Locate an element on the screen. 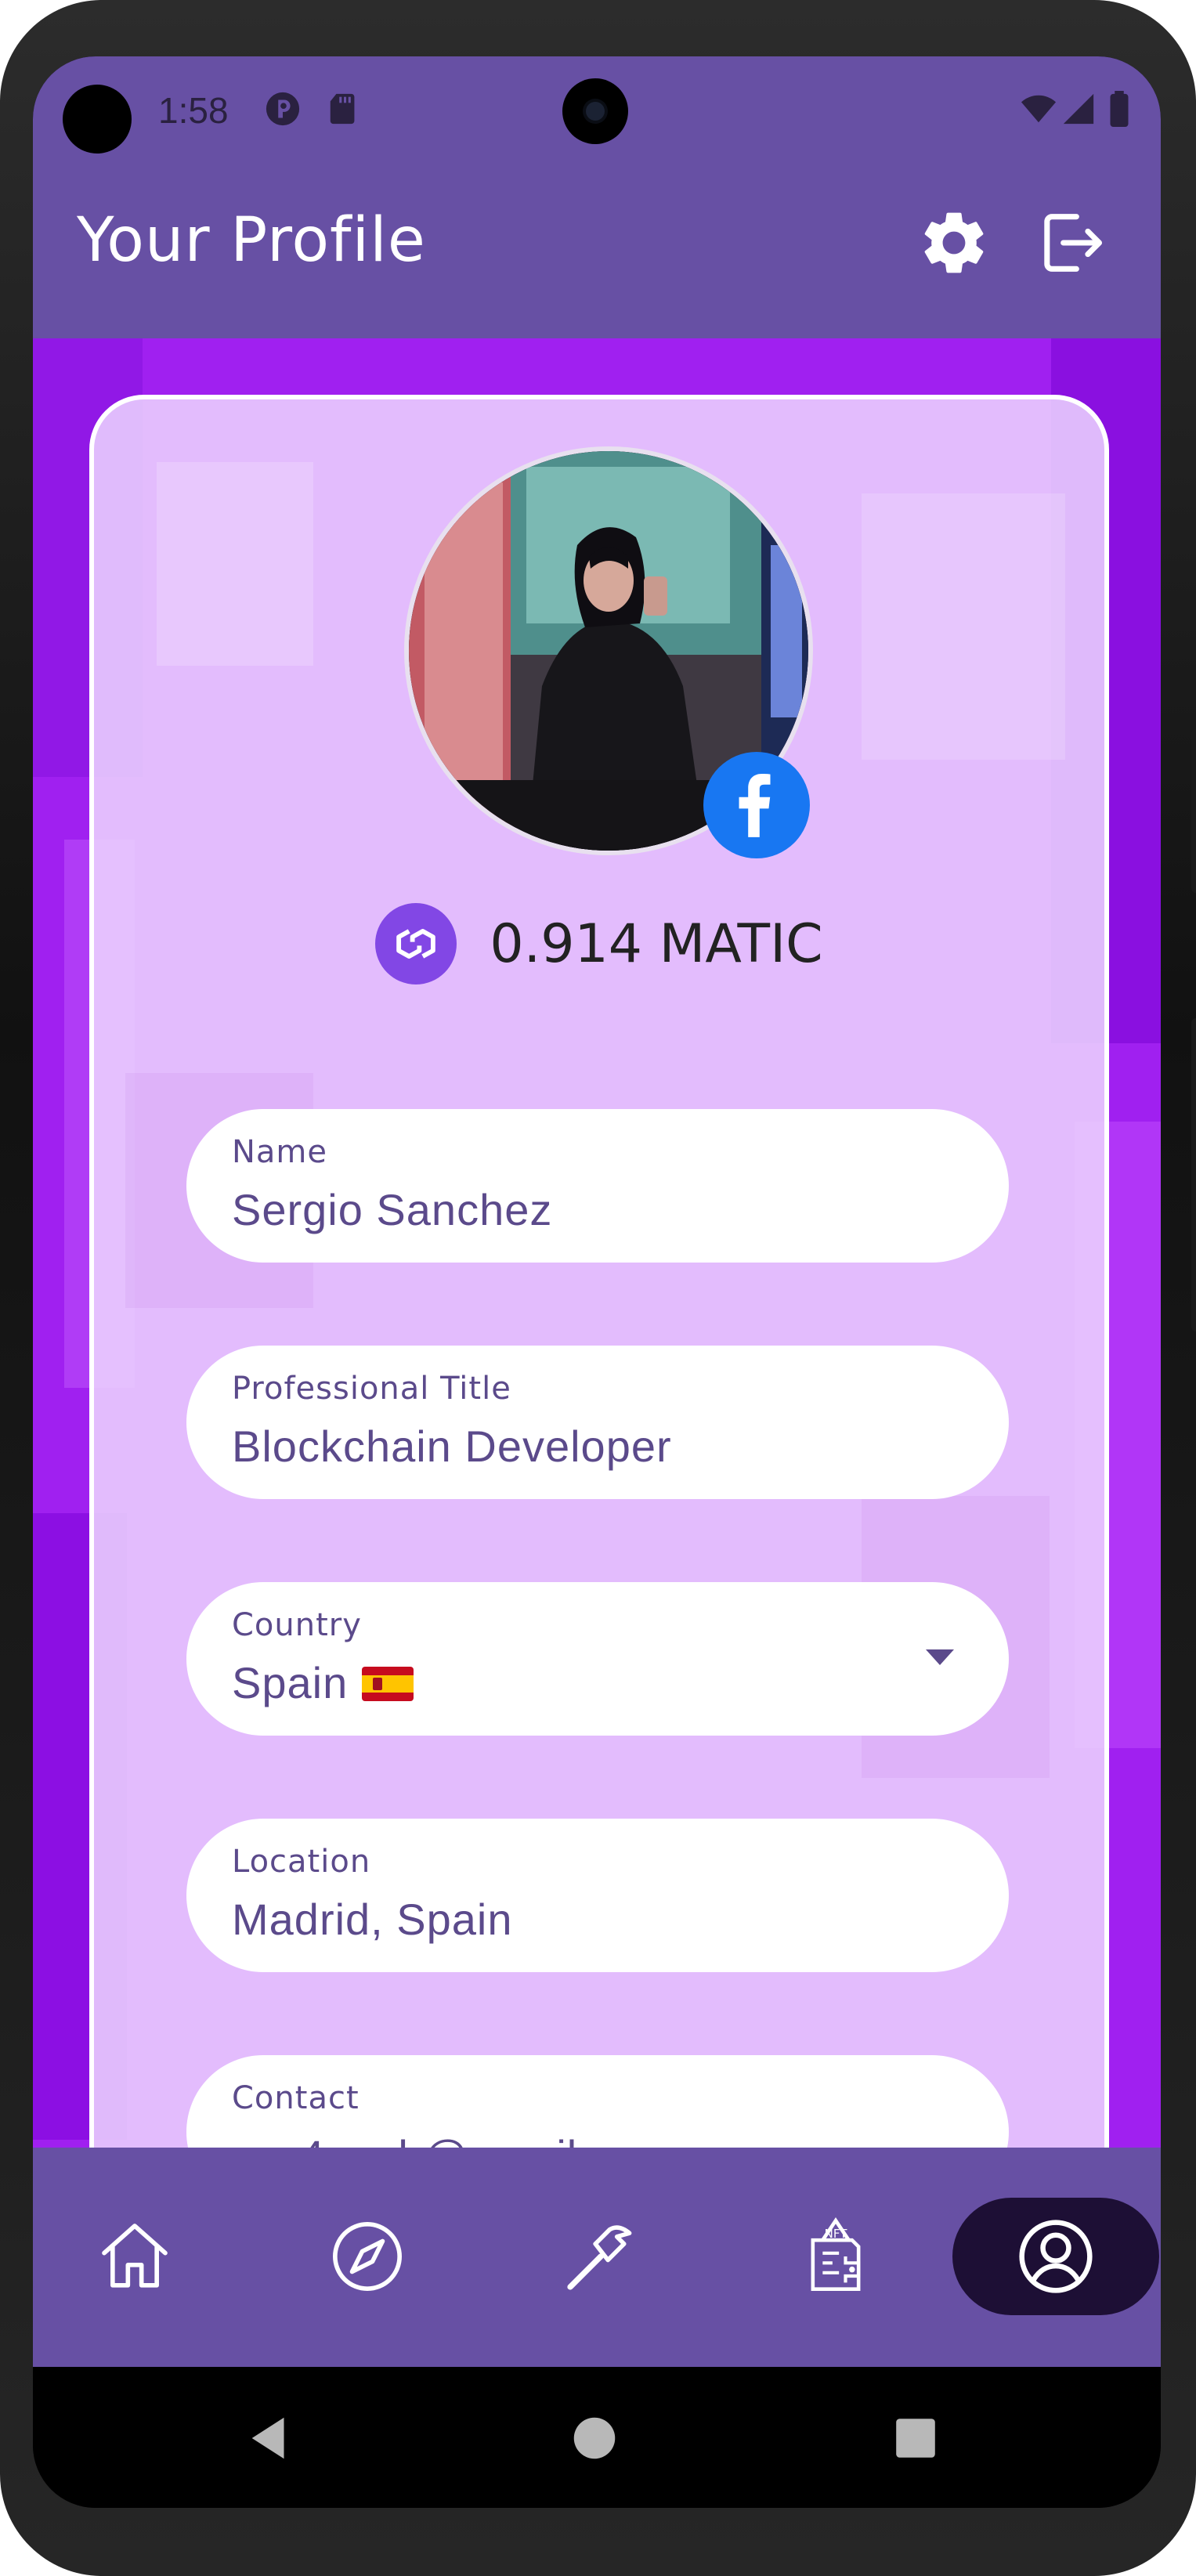 The height and width of the screenshot is (2576, 1196). logout-button is located at coordinates (1069, 242).